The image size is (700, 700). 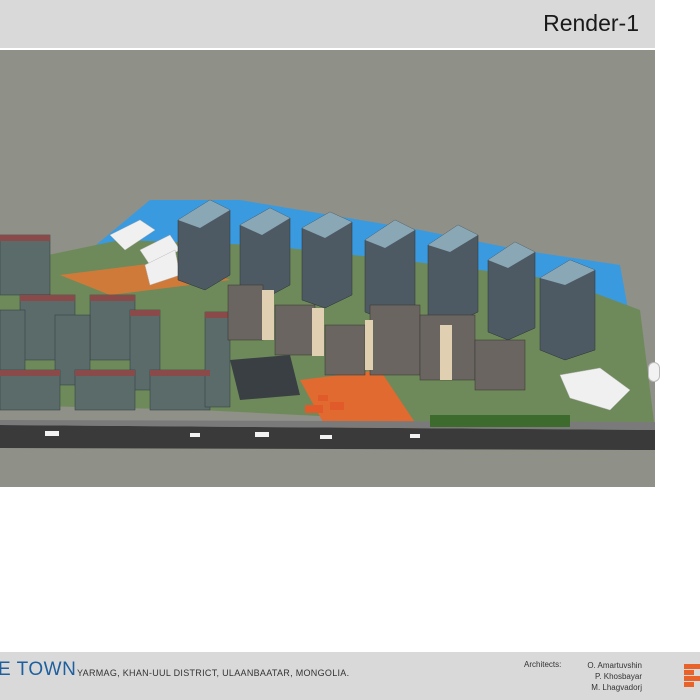 What do you see at coordinates (591, 23) in the screenshot?
I see `page-title: Render-1` at bounding box center [591, 23].